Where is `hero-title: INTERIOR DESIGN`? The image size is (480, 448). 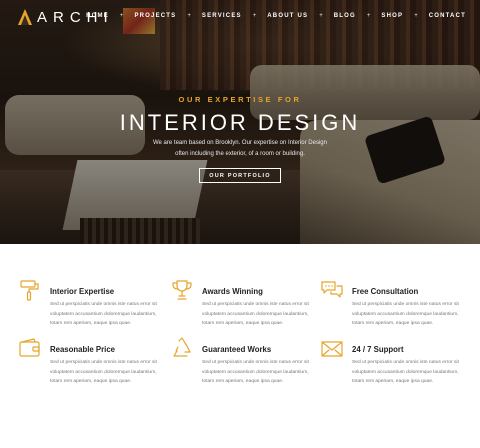
hero-title: INTERIOR DESIGN is located at coordinates (240, 122).